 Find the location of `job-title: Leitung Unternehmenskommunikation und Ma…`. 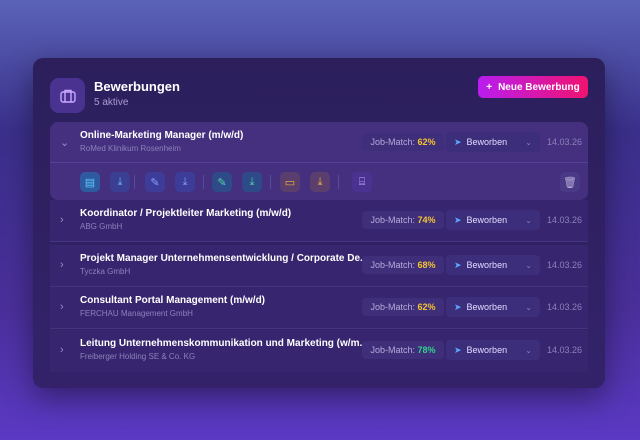

job-title: Leitung Unternehmenskommunikation und Ma… is located at coordinates (224, 343).